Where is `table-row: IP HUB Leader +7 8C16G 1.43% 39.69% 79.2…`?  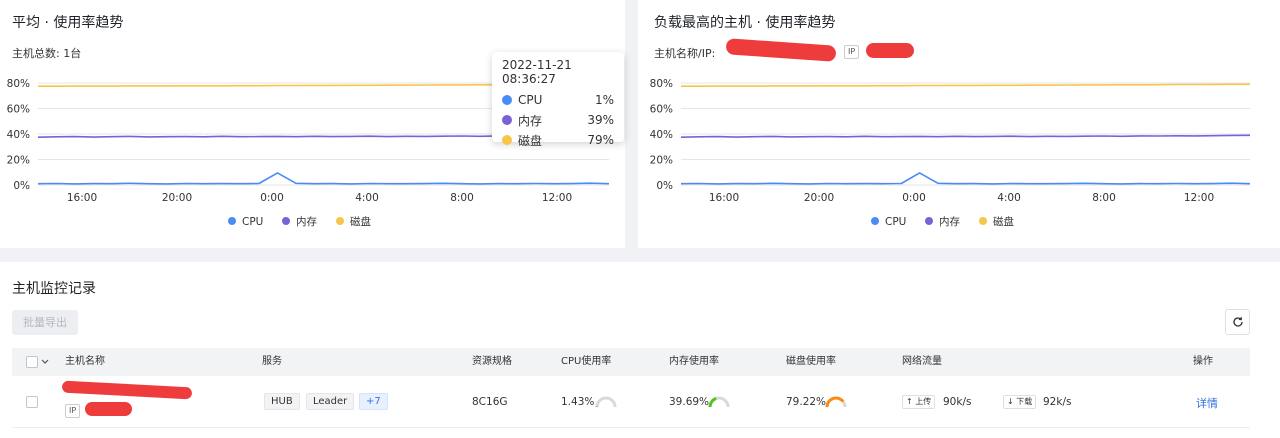 table-row: IP HUB Leader +7 8C16G 1.43% 39.69% 79.2… is located at coordinates (631, 402).